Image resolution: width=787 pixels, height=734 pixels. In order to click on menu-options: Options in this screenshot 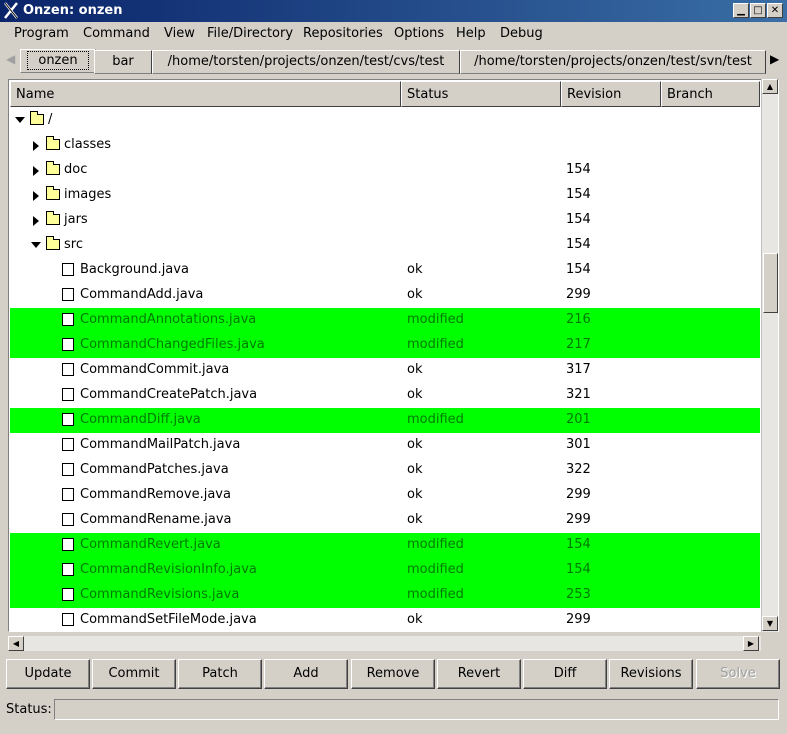, I will do `click(419, 33)`.